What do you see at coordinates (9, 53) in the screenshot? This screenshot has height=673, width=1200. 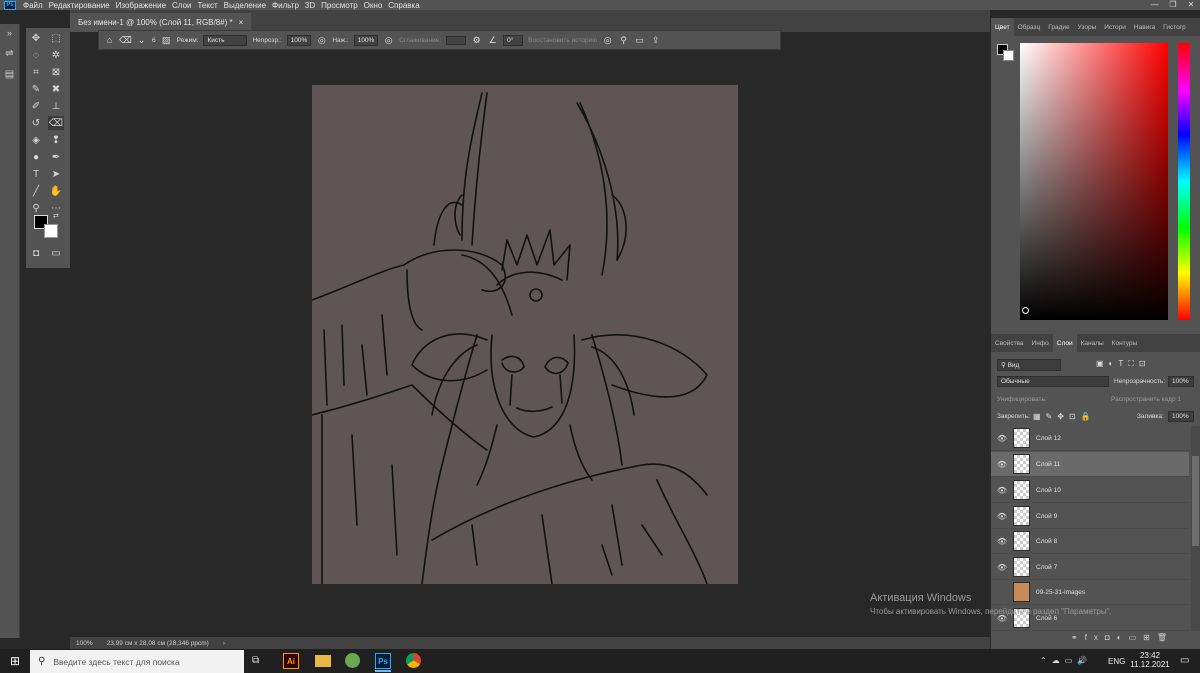 I see `properties-icon: ⇌` at bounding box center [9, 53].